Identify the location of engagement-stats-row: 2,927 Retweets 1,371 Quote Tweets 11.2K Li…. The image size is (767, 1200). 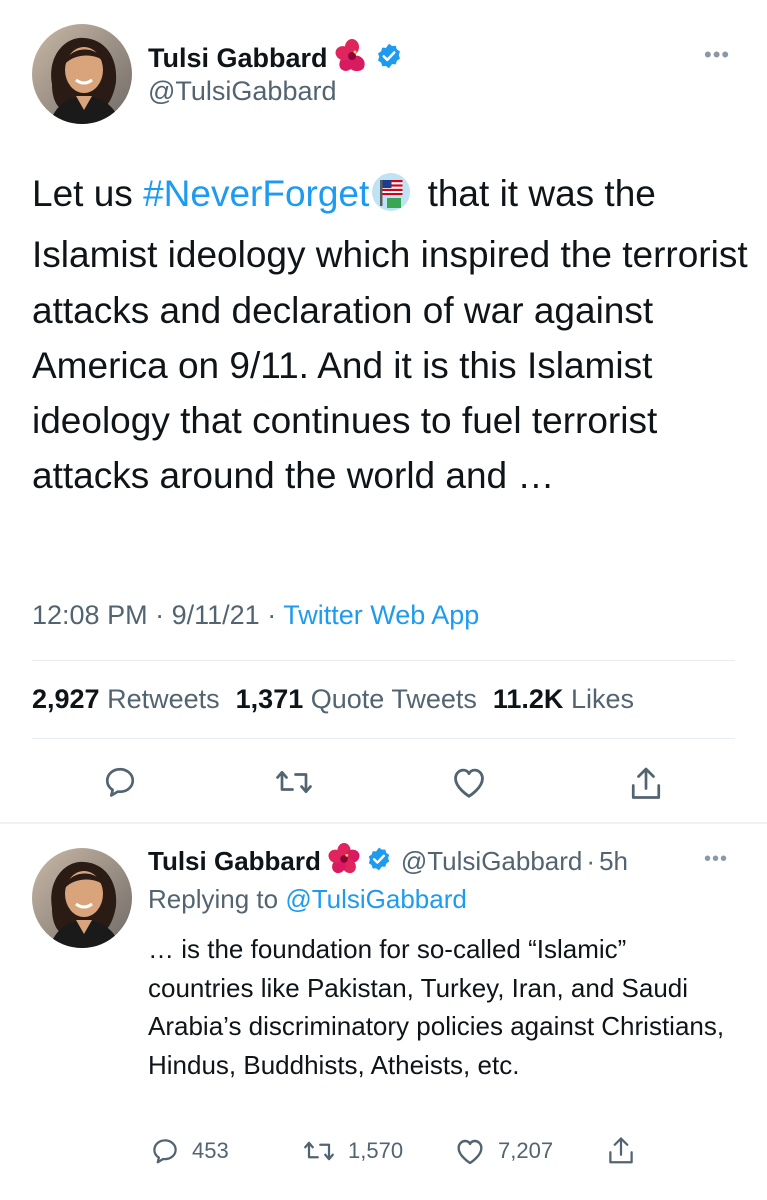
(333, 699).